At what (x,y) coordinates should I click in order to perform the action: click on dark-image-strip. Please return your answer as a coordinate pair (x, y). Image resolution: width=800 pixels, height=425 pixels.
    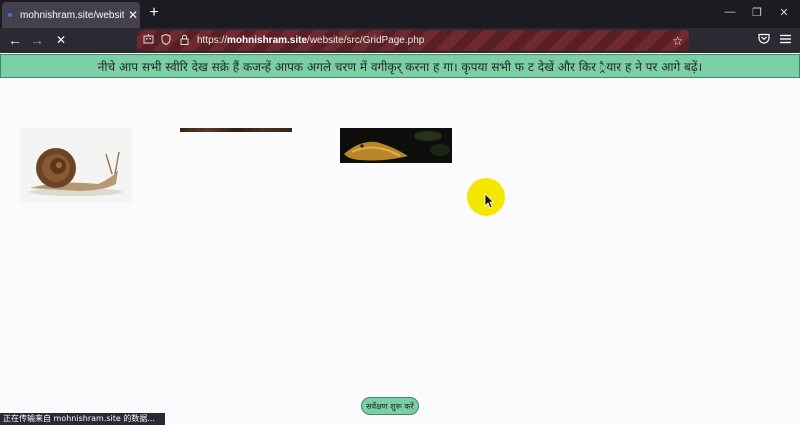
    Looking at the image, I should click on (236, 130).